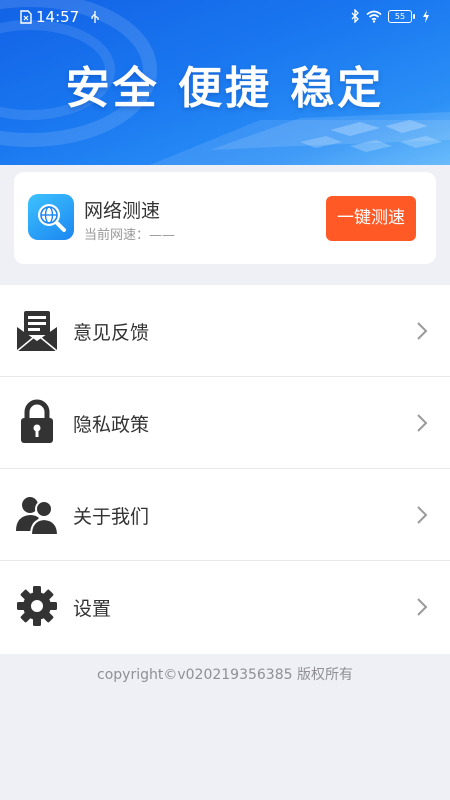 The width and height of the screenshot is (450, 800). I want to click on feedback-mail-icon, so click(37, 331).